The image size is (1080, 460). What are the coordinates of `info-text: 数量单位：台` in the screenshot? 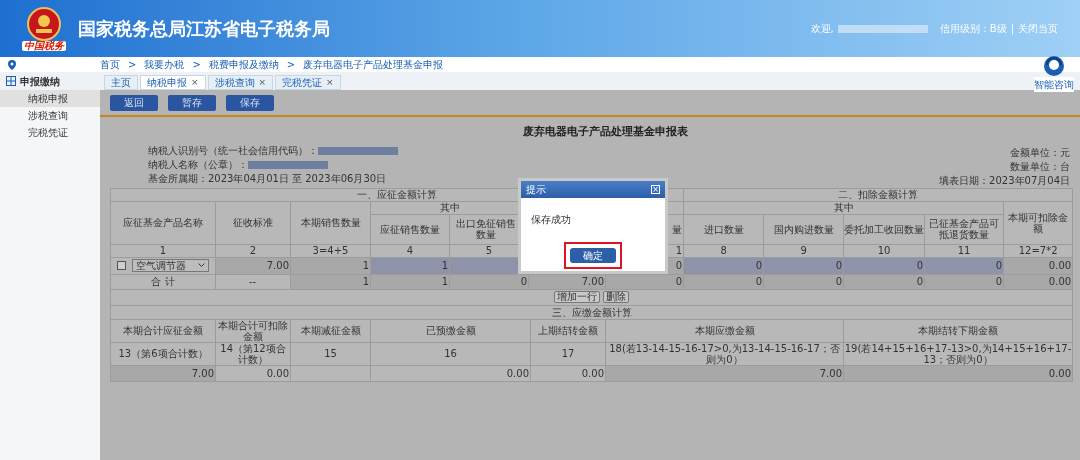 It's located at (1040, 165).